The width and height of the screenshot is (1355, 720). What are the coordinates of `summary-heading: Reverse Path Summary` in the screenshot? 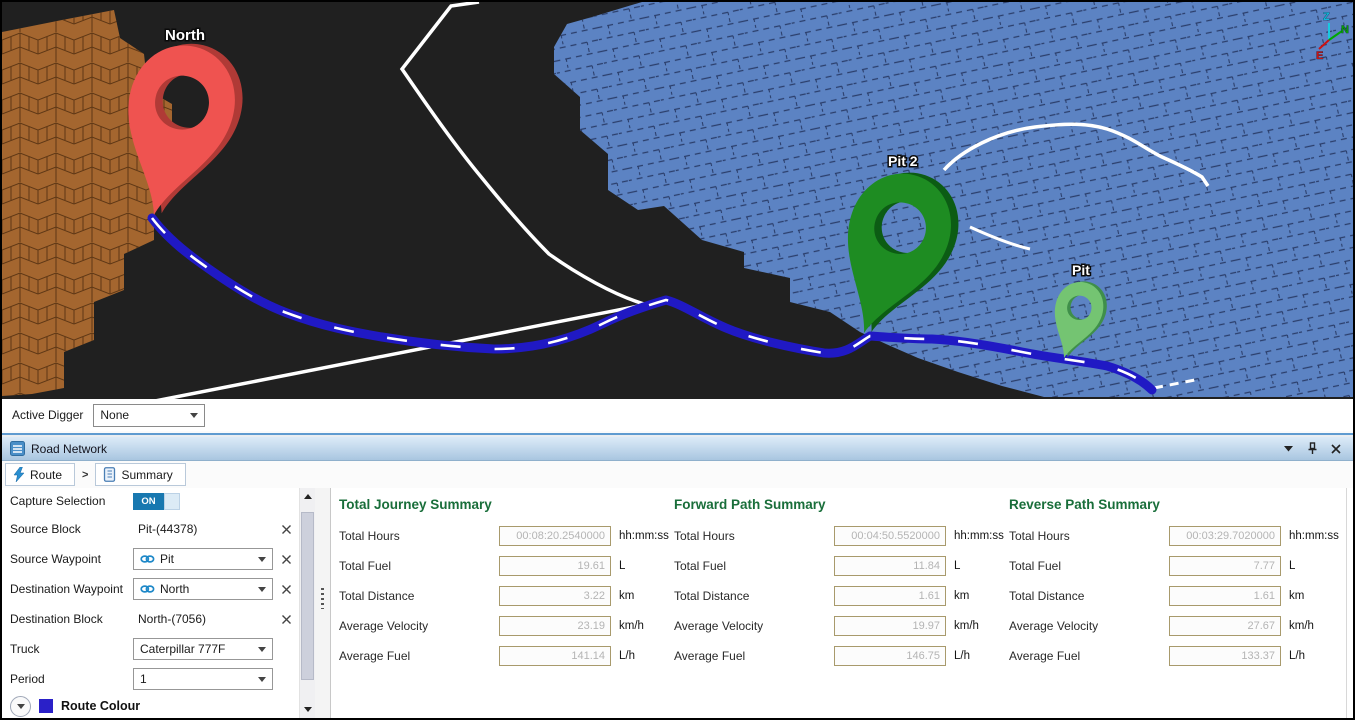 It's located at (1084, 504).